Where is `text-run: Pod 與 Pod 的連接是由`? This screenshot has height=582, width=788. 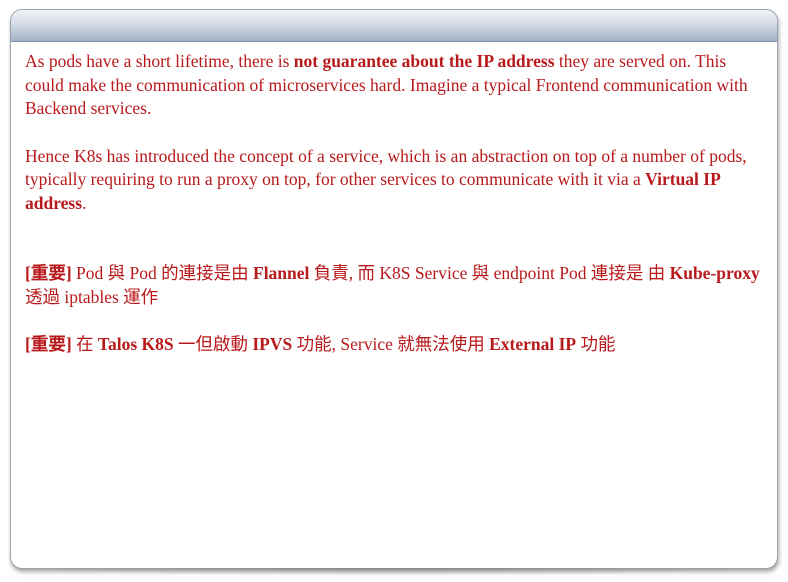 text-run: Pod 與 Pod 的連接是由 is located at coordinates (162, 273).